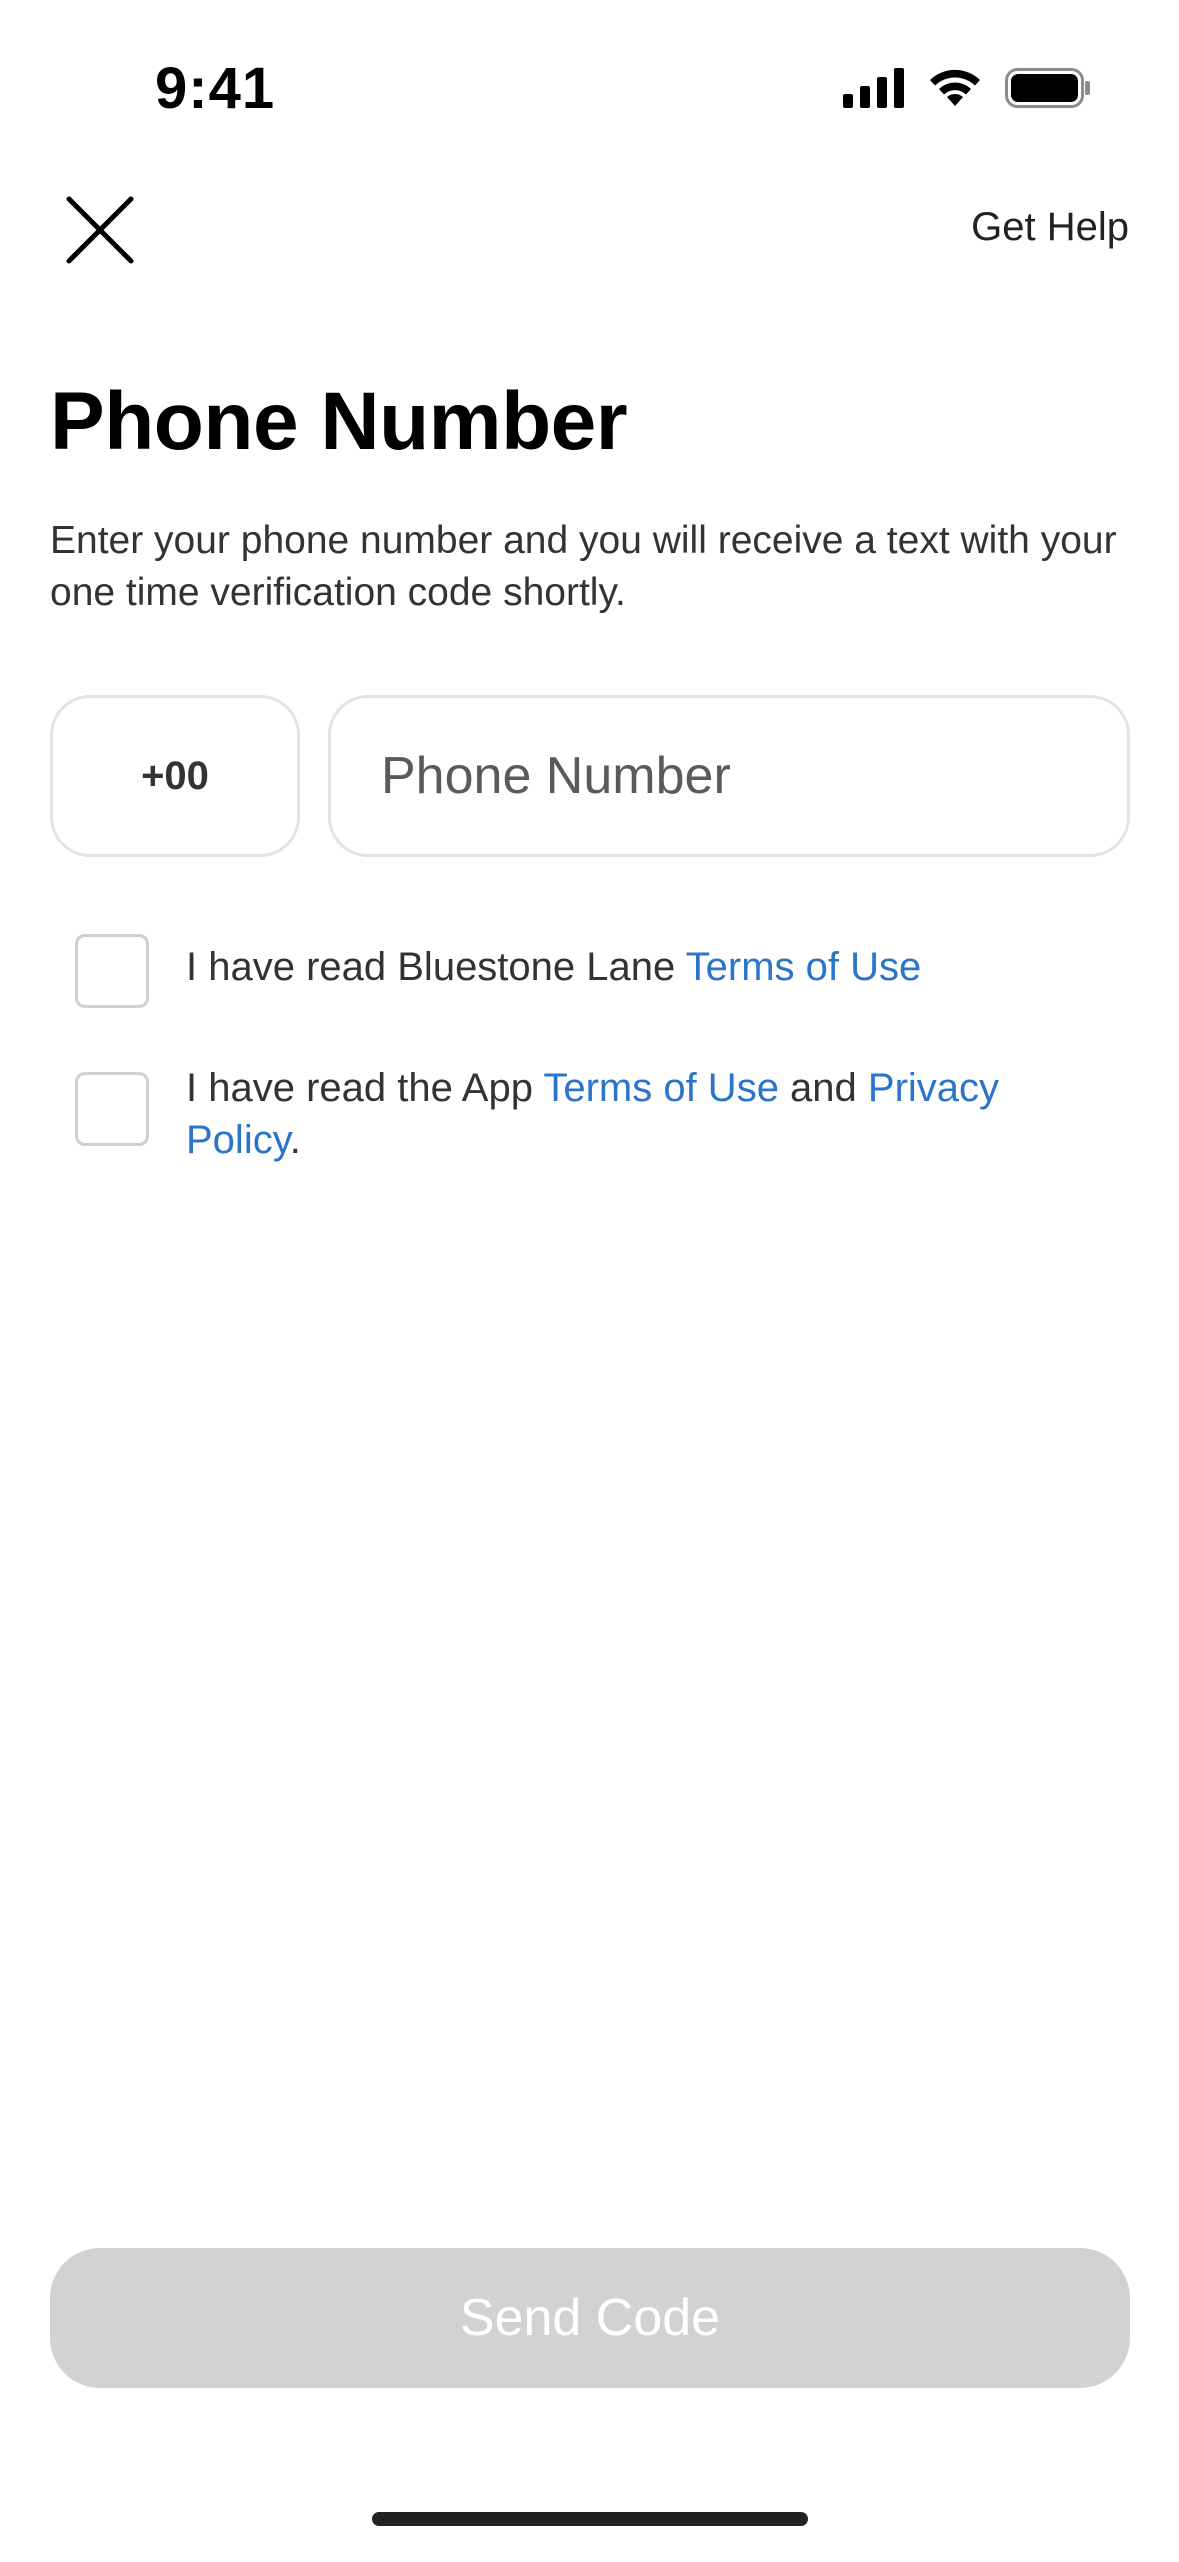 This screenshot has height=2562, width=1179. I want to click on terms-agreement-text: I have read Bluestone Lane Terms of Use, so click(553, 967).